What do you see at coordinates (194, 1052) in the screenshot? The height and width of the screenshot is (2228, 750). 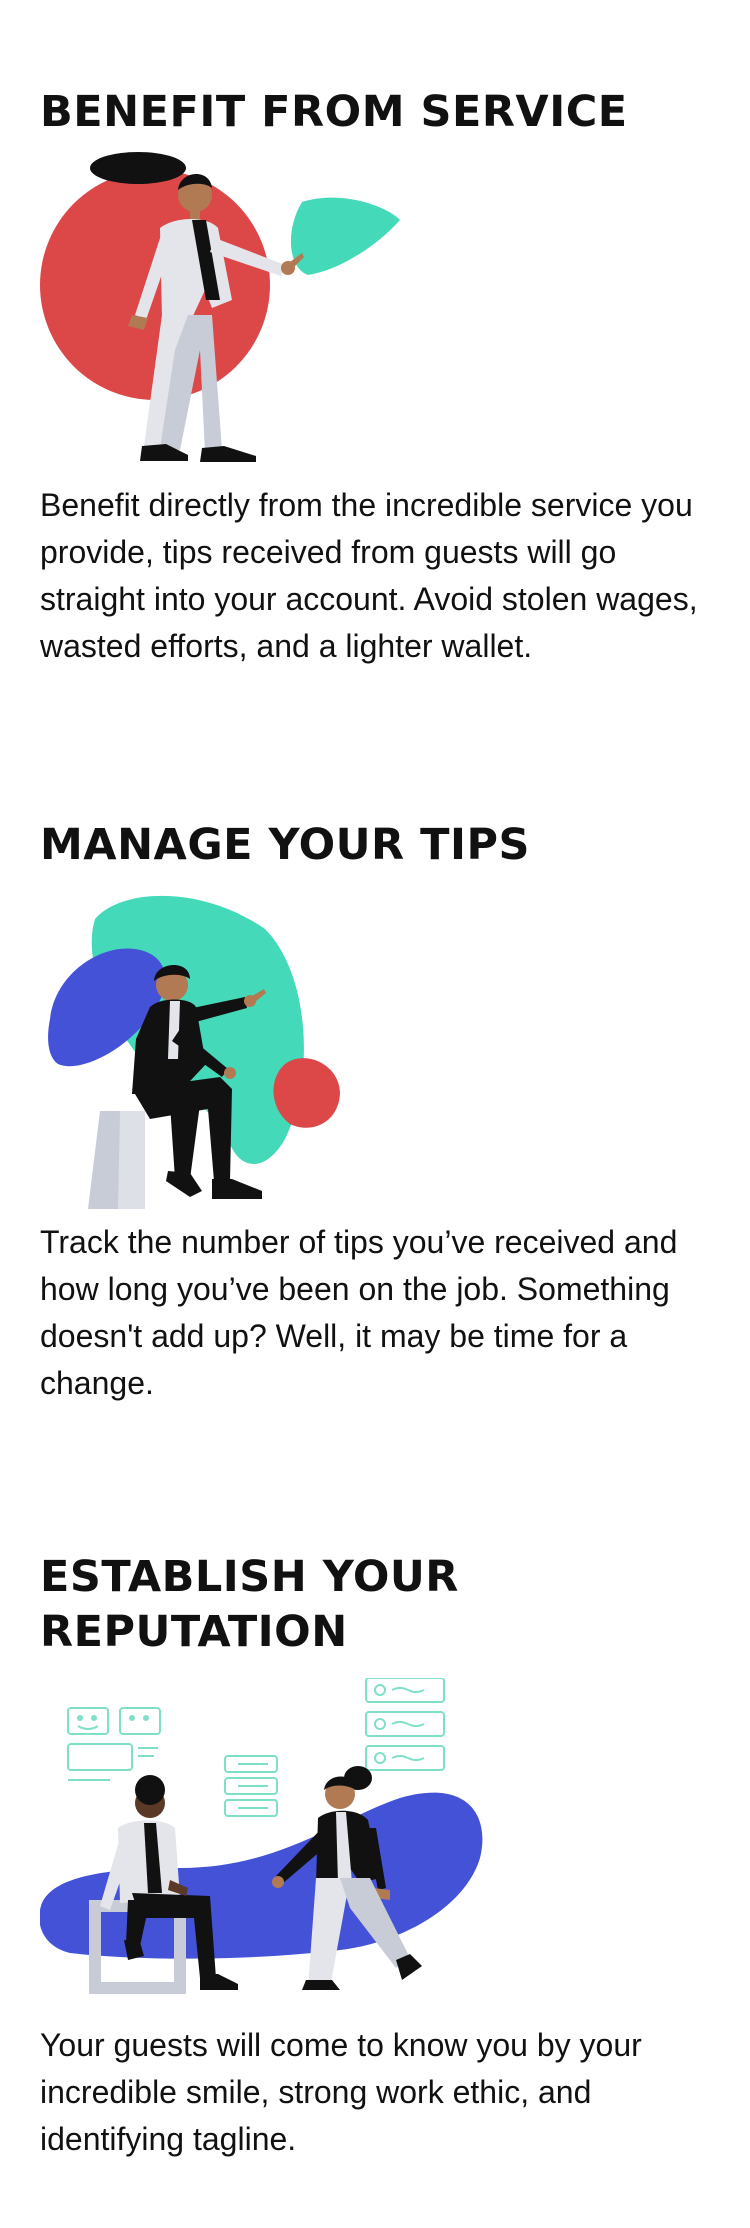 I see `seated-person-pointing-illustration` at bounding box center [194, 1052].